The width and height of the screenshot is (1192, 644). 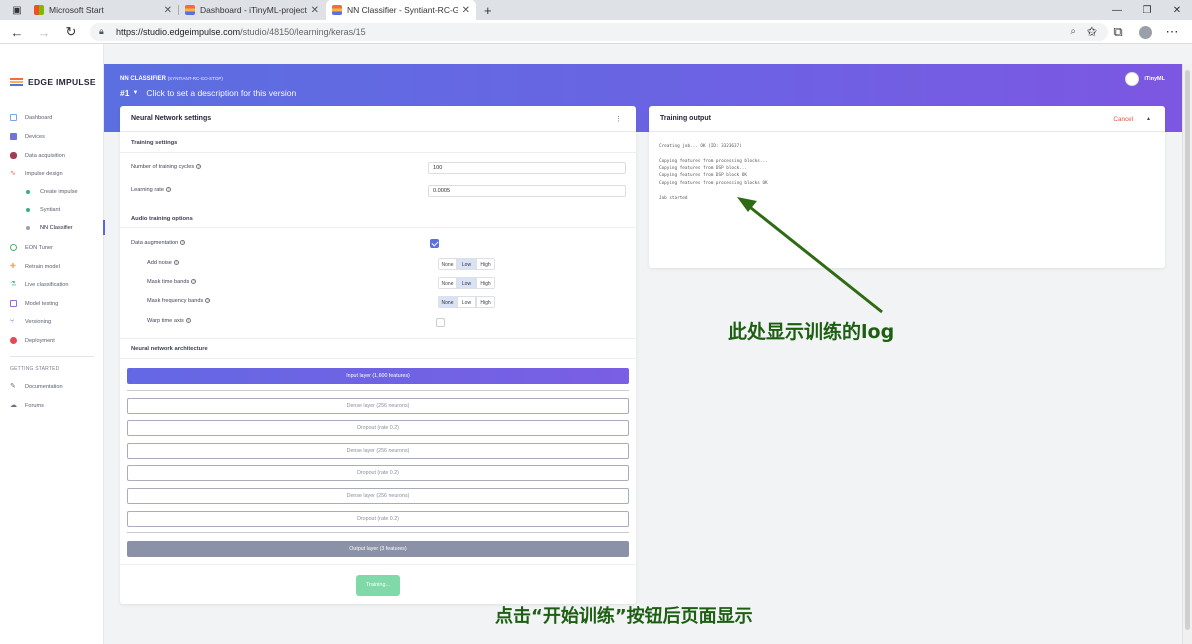 What do you see at coordinates (488, 10) in the screenshot?
I see `new-tab-button: +` at bounding box center [488, 10].